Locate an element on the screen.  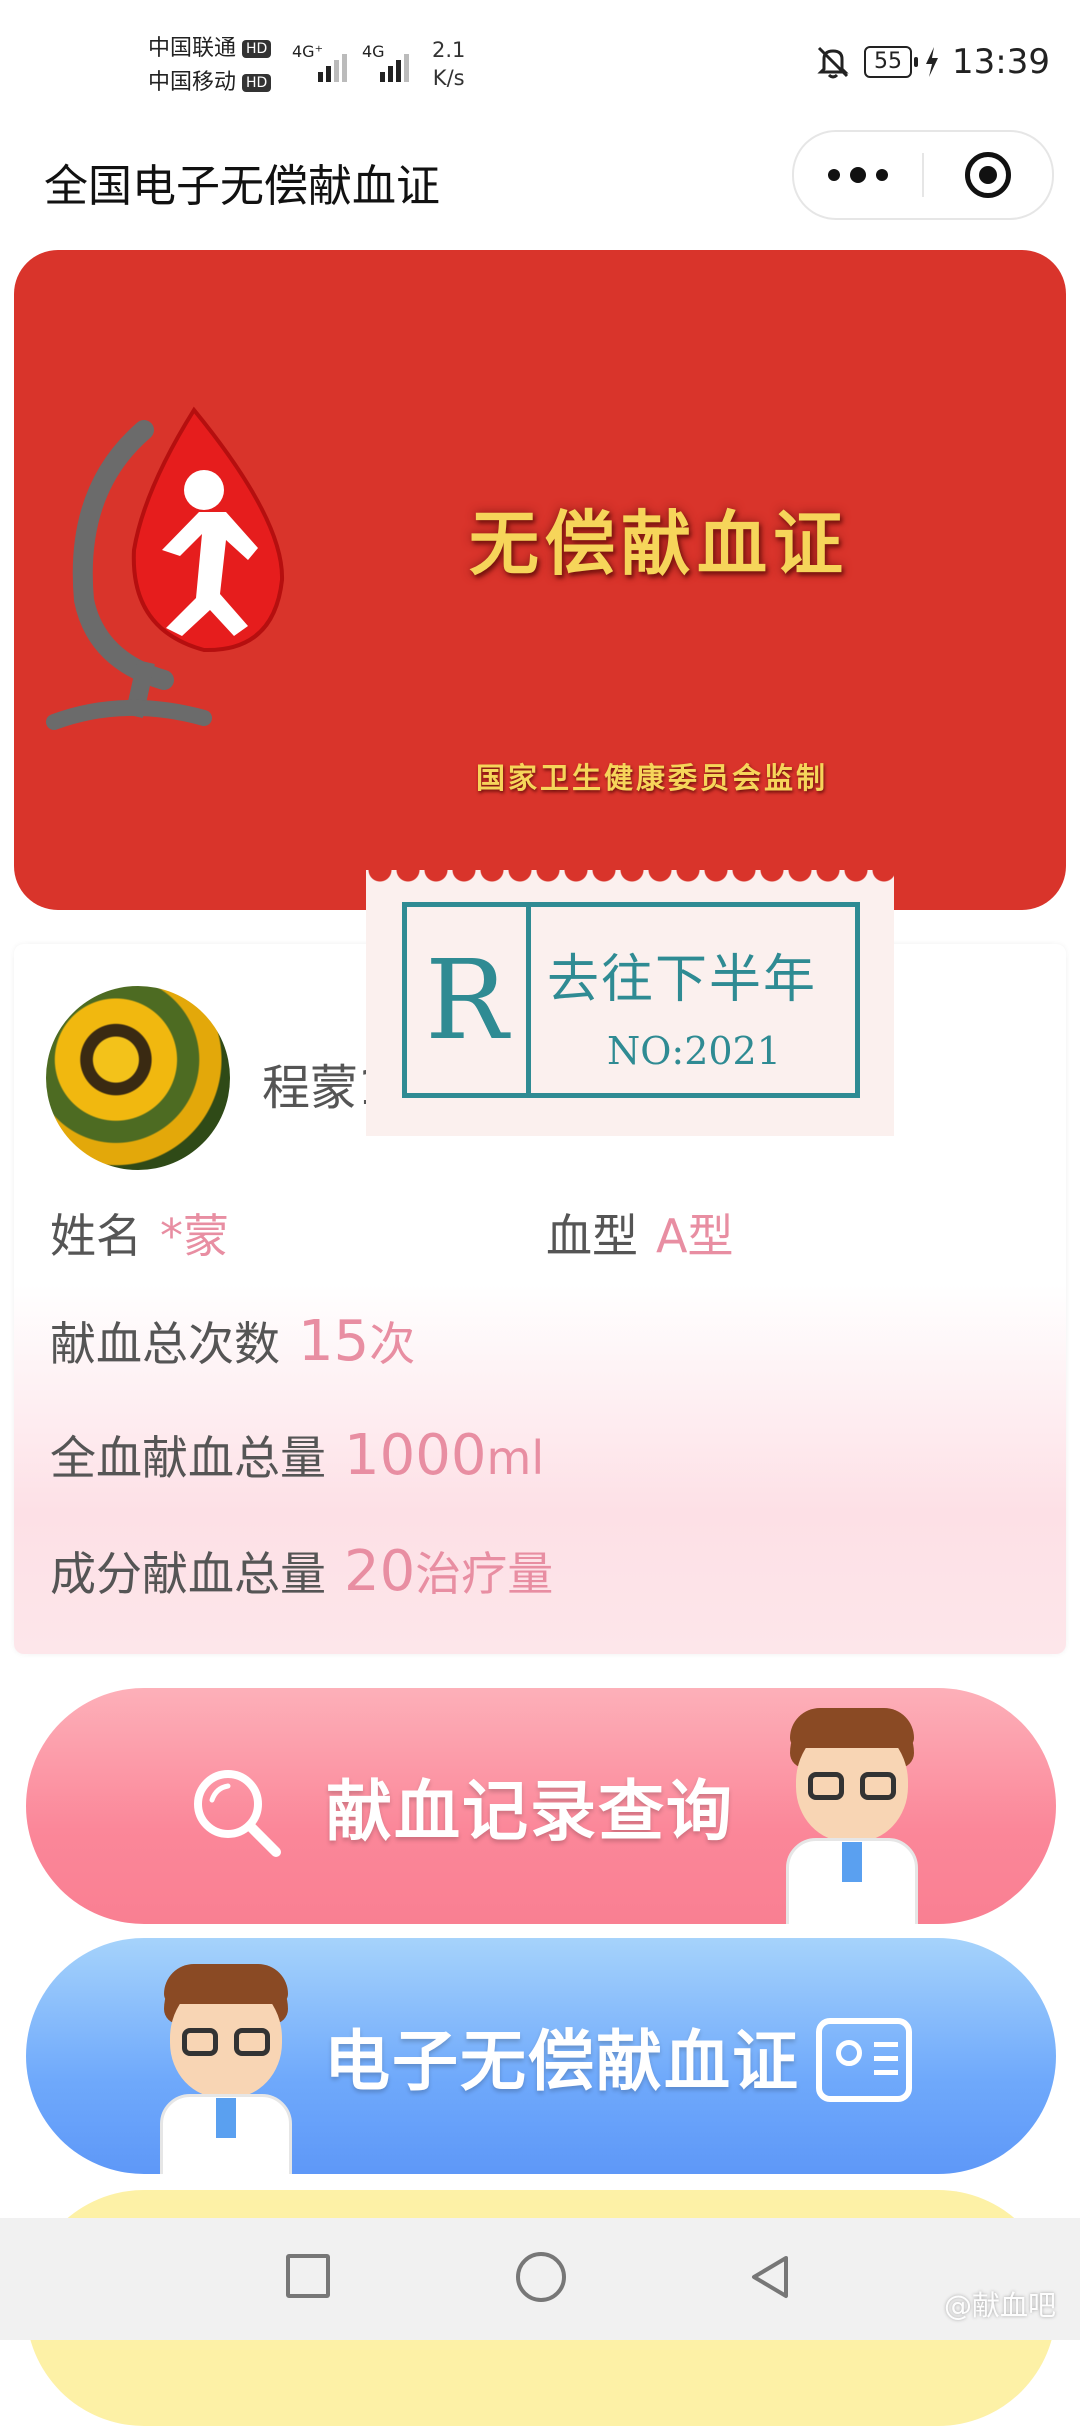
certificate-issuer: 国家卫生健康委员会监制 is located at coordinates (652, 778).